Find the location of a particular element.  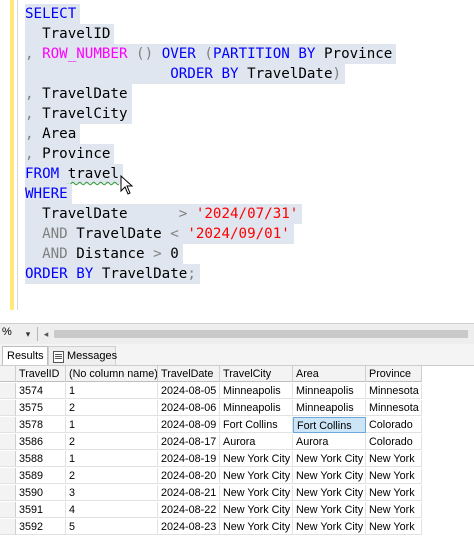

table-cell: 2024-08-20 is located at coordinates (189, 476).